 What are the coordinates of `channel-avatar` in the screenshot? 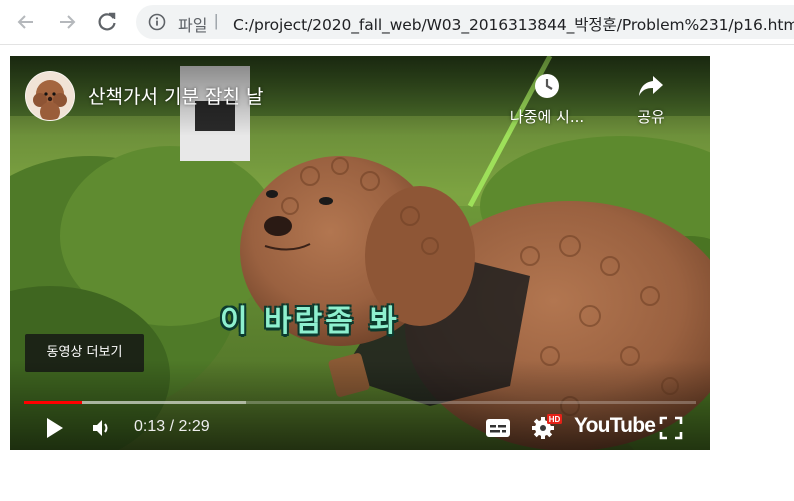 It's located at (50, 96).